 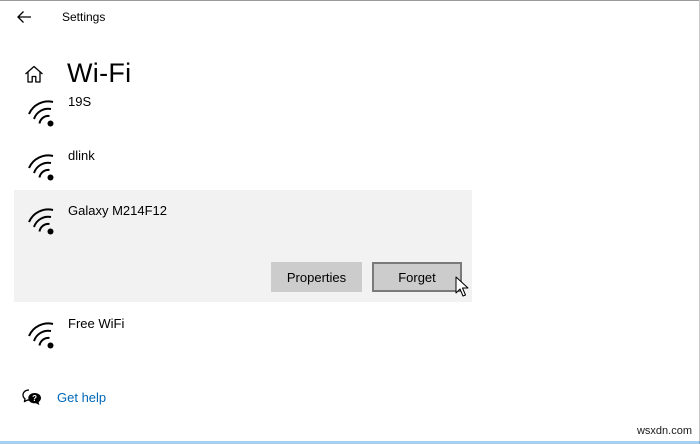 What do you see at coordinates (81, 155) in the screenshot?
I see `network-name: dlink` at bounding box center [81, 155].